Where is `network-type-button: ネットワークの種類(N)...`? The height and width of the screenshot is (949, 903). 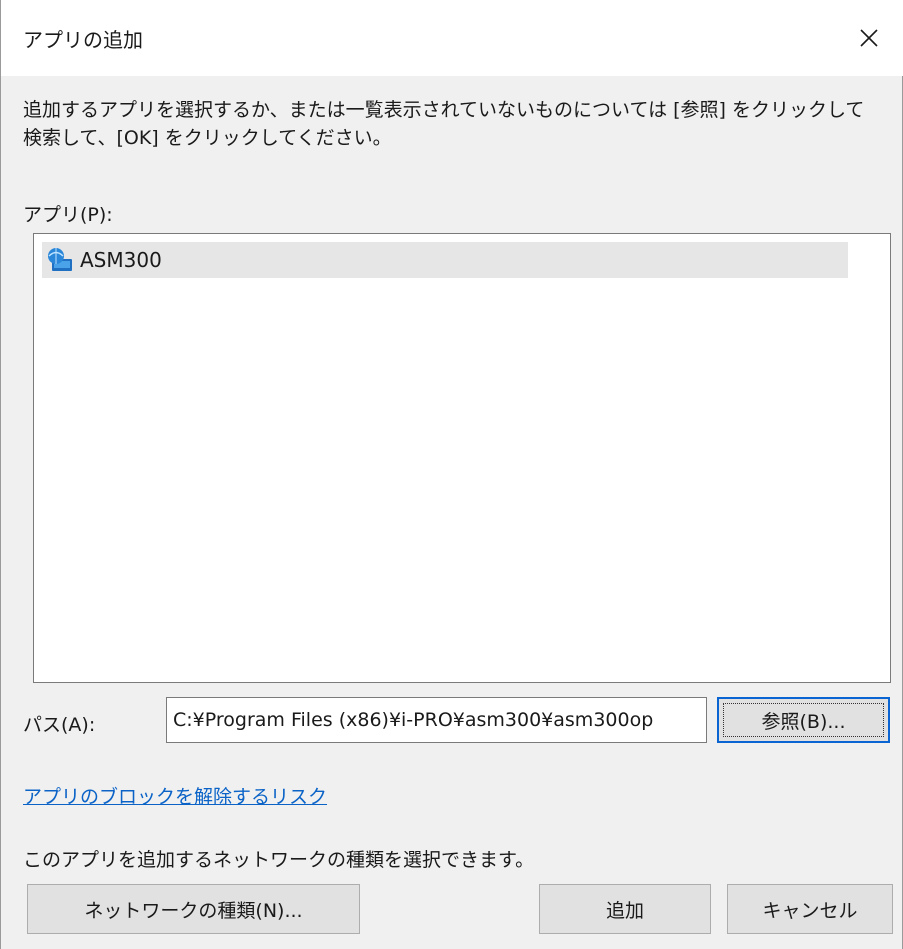 network-type-button: ネットワークの種類(N)... is located at coordinates (193, 909).